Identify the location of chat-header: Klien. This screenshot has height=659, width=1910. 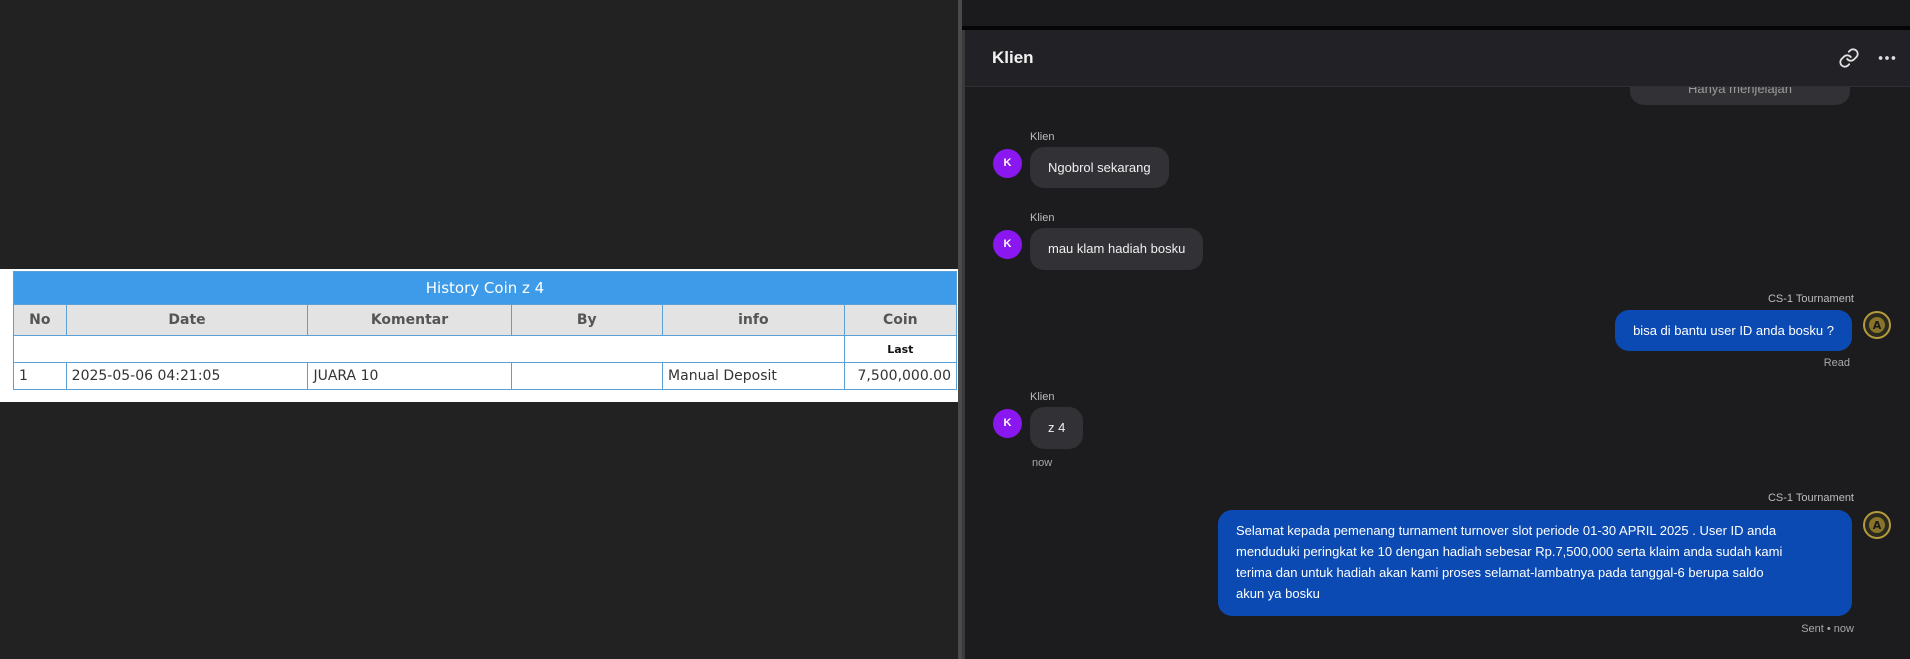
(1436, 58).